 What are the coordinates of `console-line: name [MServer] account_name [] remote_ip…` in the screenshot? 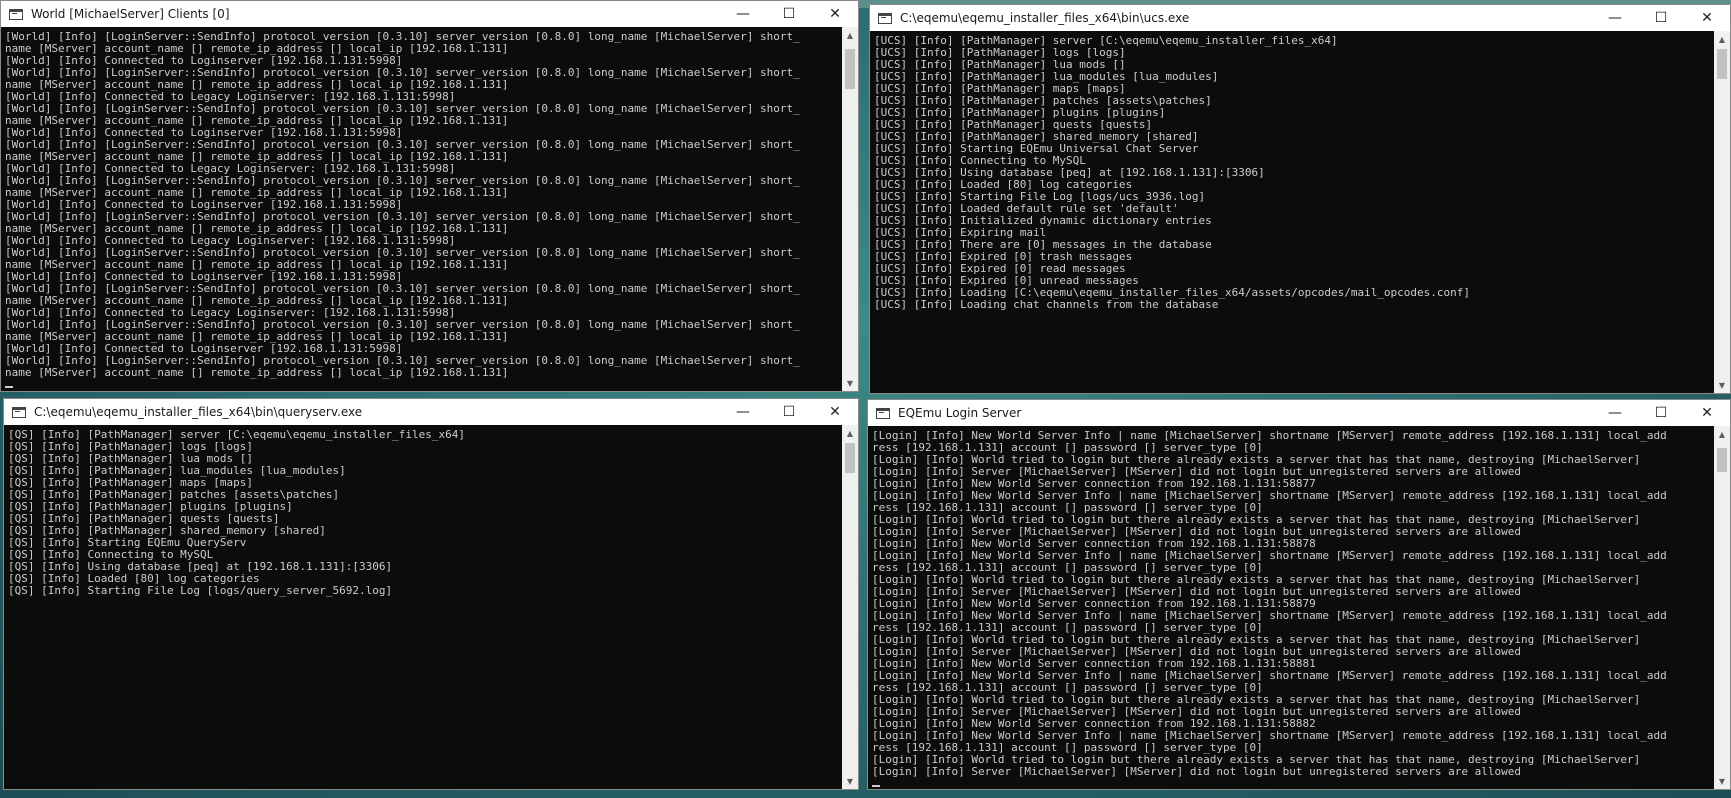 It's located at (257, 372).